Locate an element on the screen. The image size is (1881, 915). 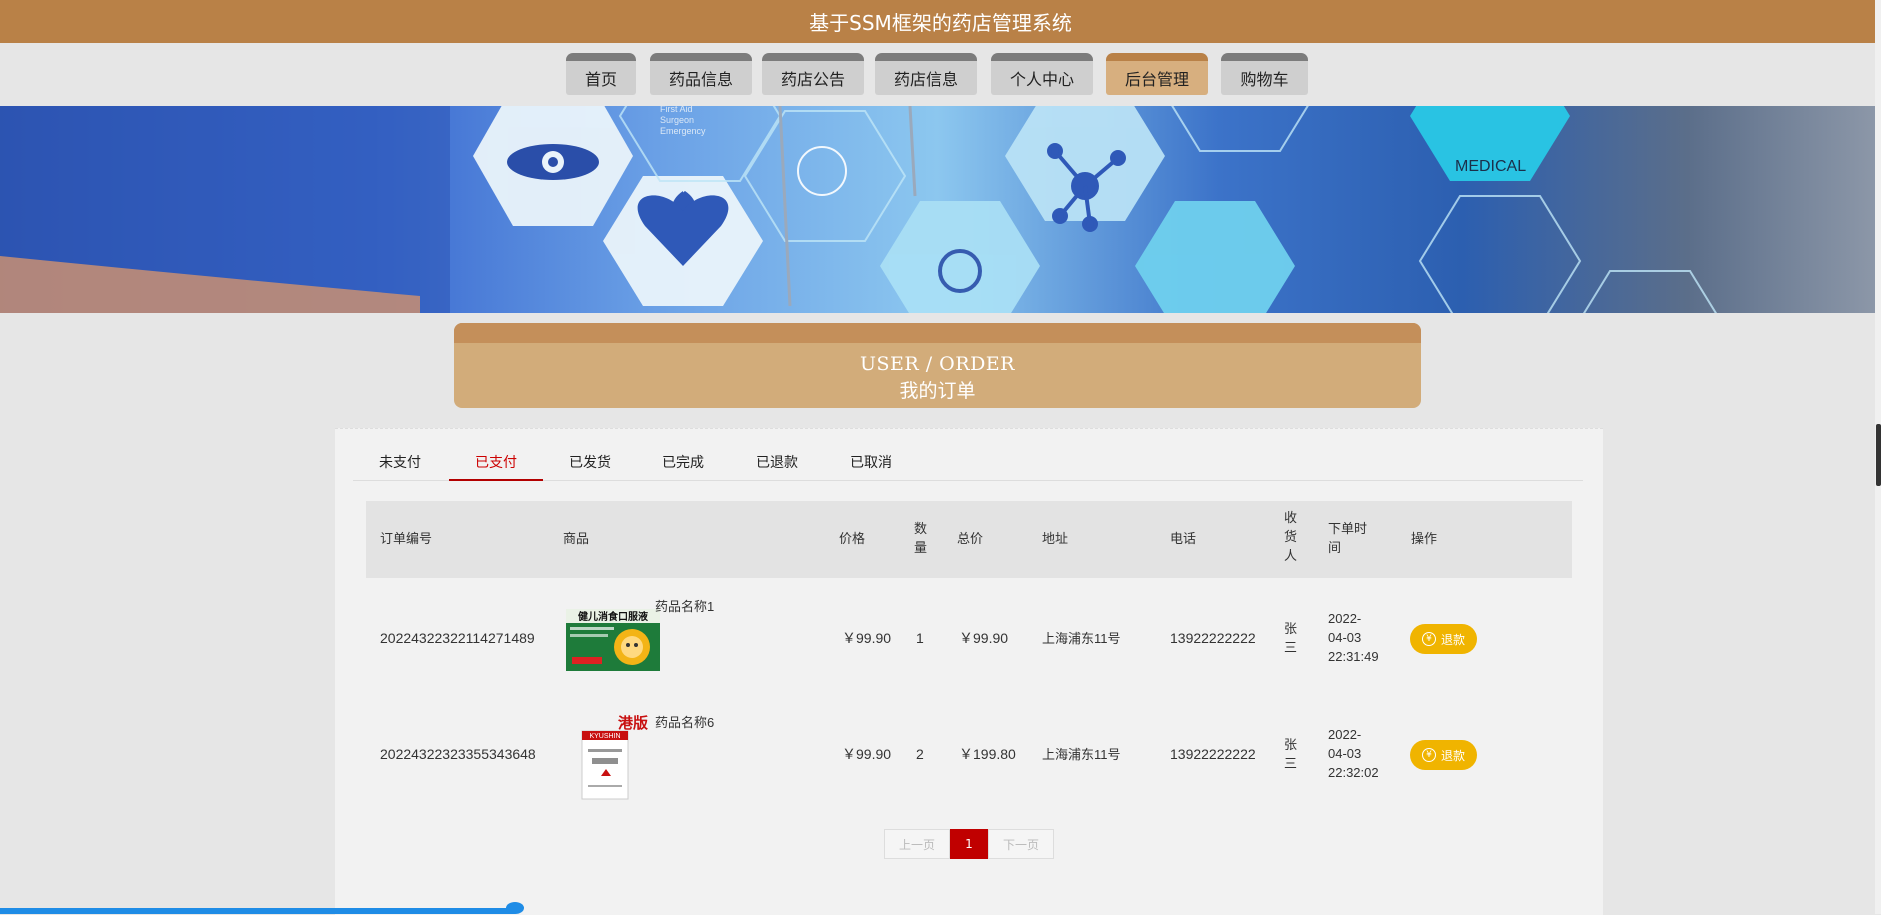
order-time: 2022- 04-03 22:32:02 is located at coordinates (1353, 753).